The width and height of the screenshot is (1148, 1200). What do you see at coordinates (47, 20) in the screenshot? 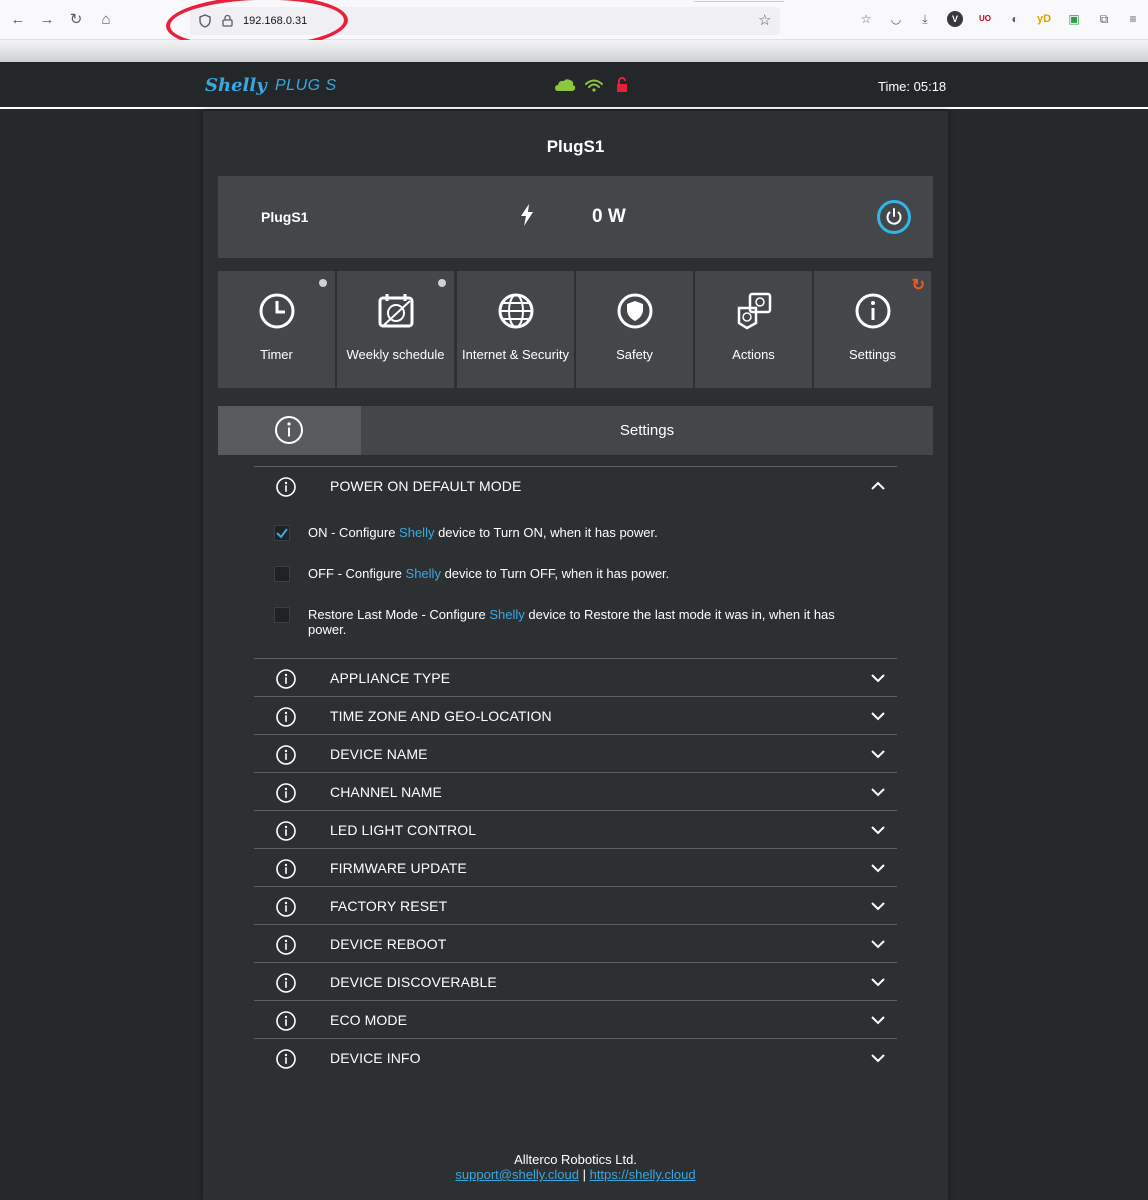
I see `forward-icon: →` at bounding box center [47, 20].